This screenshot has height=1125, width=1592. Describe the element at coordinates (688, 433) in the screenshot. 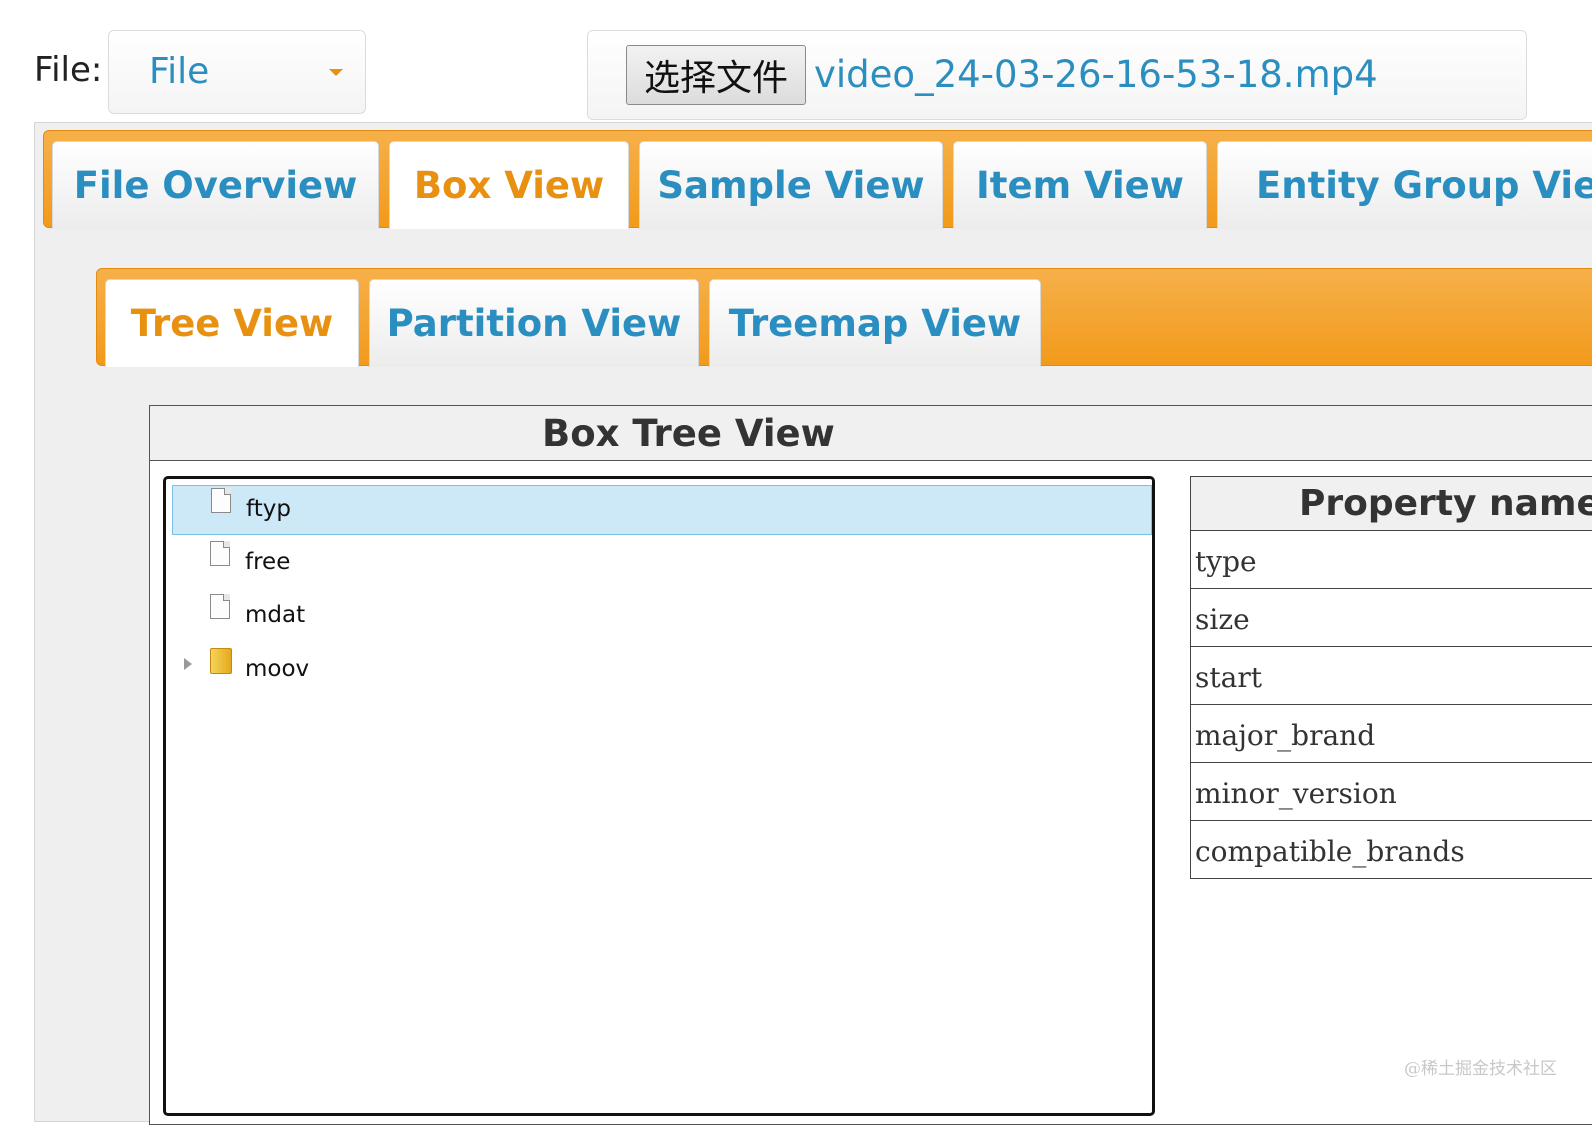

I see `box-tree-title: Box Tree View` at that location.